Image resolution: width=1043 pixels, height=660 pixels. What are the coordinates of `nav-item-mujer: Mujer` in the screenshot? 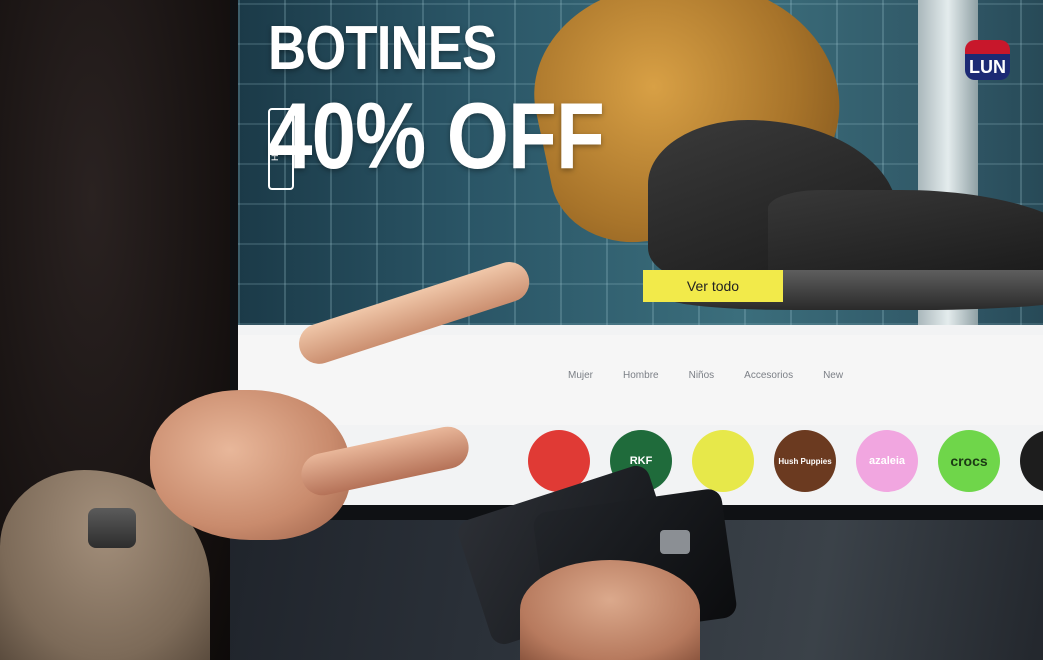 It's located at (580, 375).